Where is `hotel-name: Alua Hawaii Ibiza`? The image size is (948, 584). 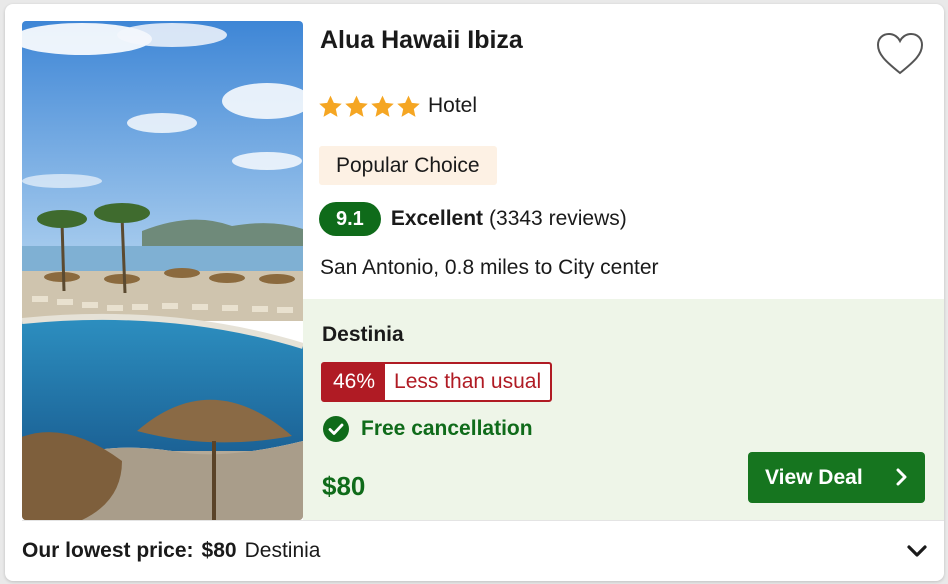 hotel-name: Alua Hawaii Ibiza is located at coordinates (421, 40).